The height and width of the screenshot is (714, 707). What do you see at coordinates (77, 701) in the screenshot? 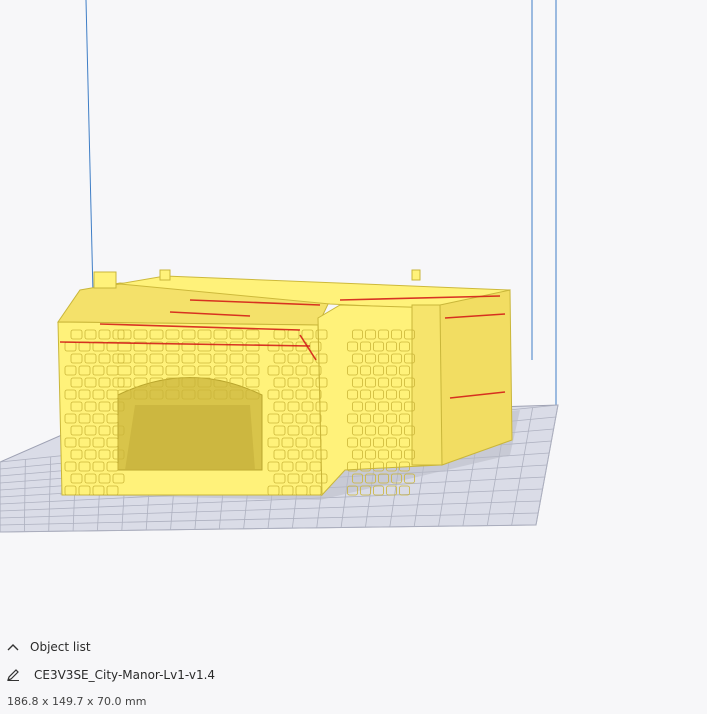
I see `object-dimensions: 186.8 x 149.7 x 70.0 mm` at bounding box center [77, 701].